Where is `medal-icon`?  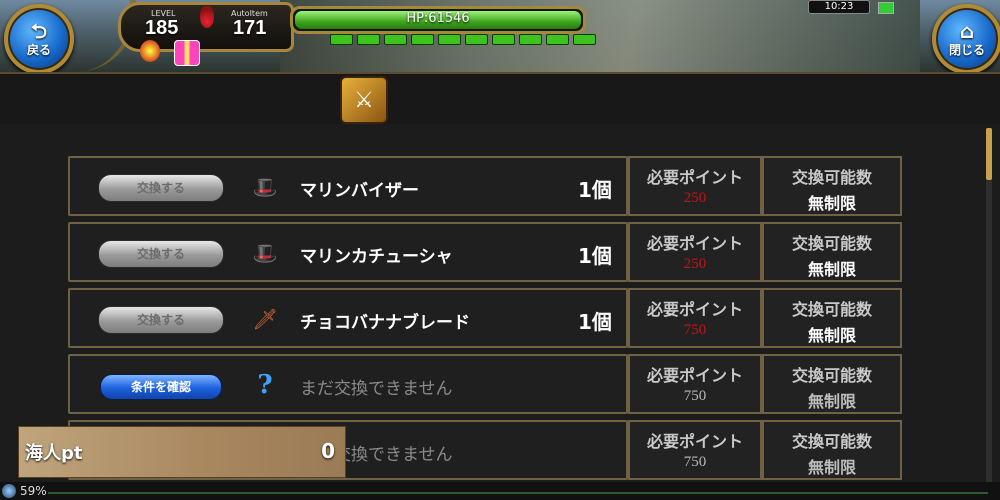 medal-icon is located at coordinates (150, 51).